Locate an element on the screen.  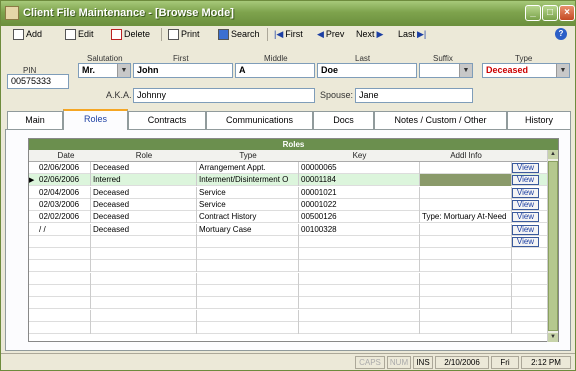
spouse-field: Jane is located at coordinates (414, 95).